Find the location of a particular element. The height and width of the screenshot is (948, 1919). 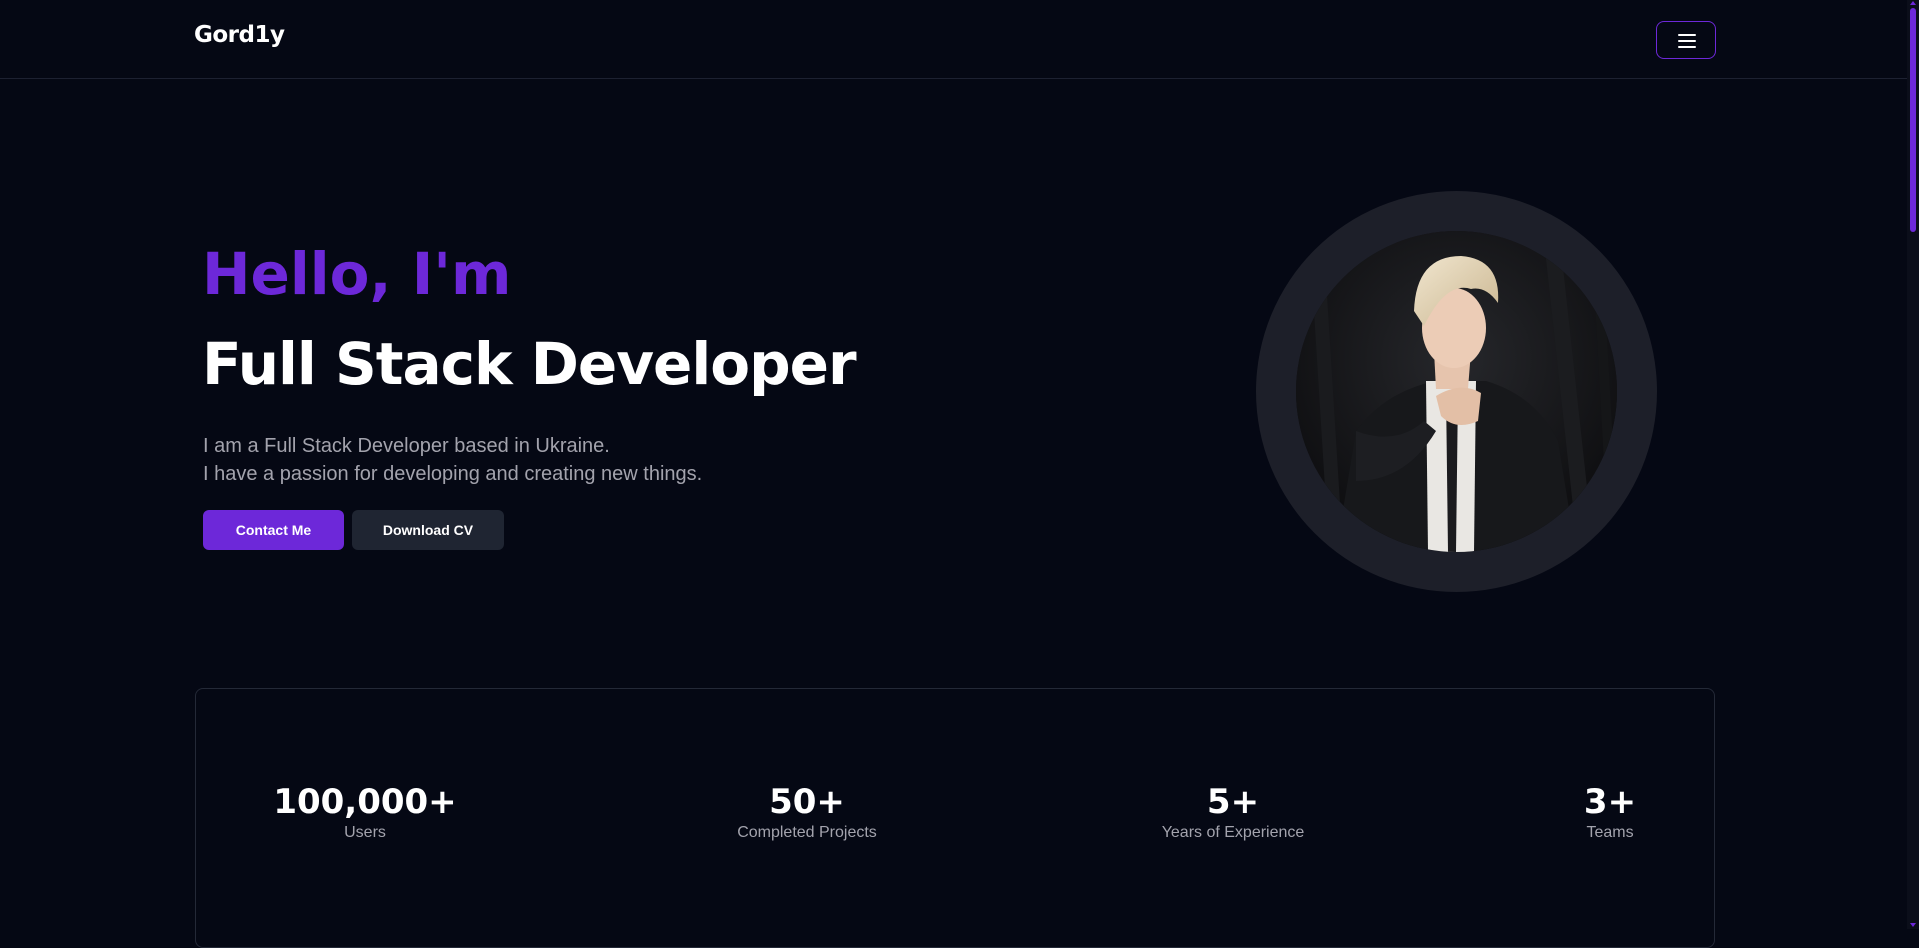

stat-teams: 3+ Teams is located at coordinates (1610, 812).